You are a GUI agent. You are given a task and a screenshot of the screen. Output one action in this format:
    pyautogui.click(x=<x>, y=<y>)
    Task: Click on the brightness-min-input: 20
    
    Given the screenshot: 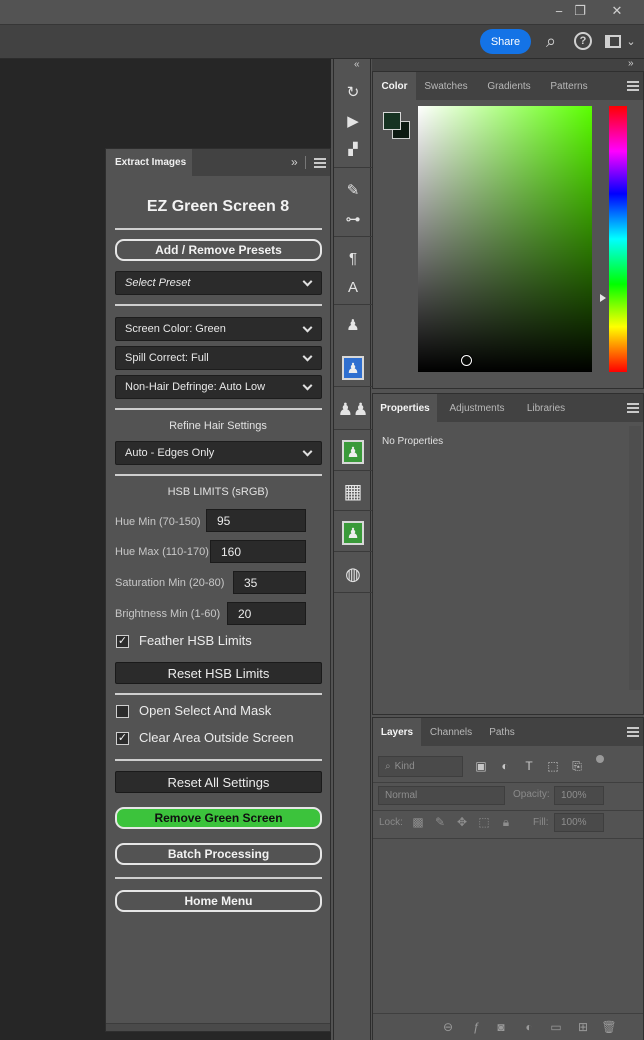 What is the action you would take?
    pyautogui.click(x=266, y=613)
    